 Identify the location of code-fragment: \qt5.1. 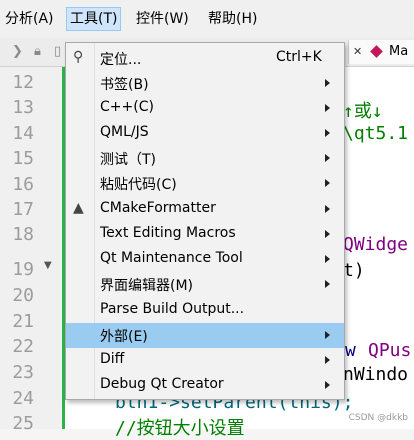
(376, 133).